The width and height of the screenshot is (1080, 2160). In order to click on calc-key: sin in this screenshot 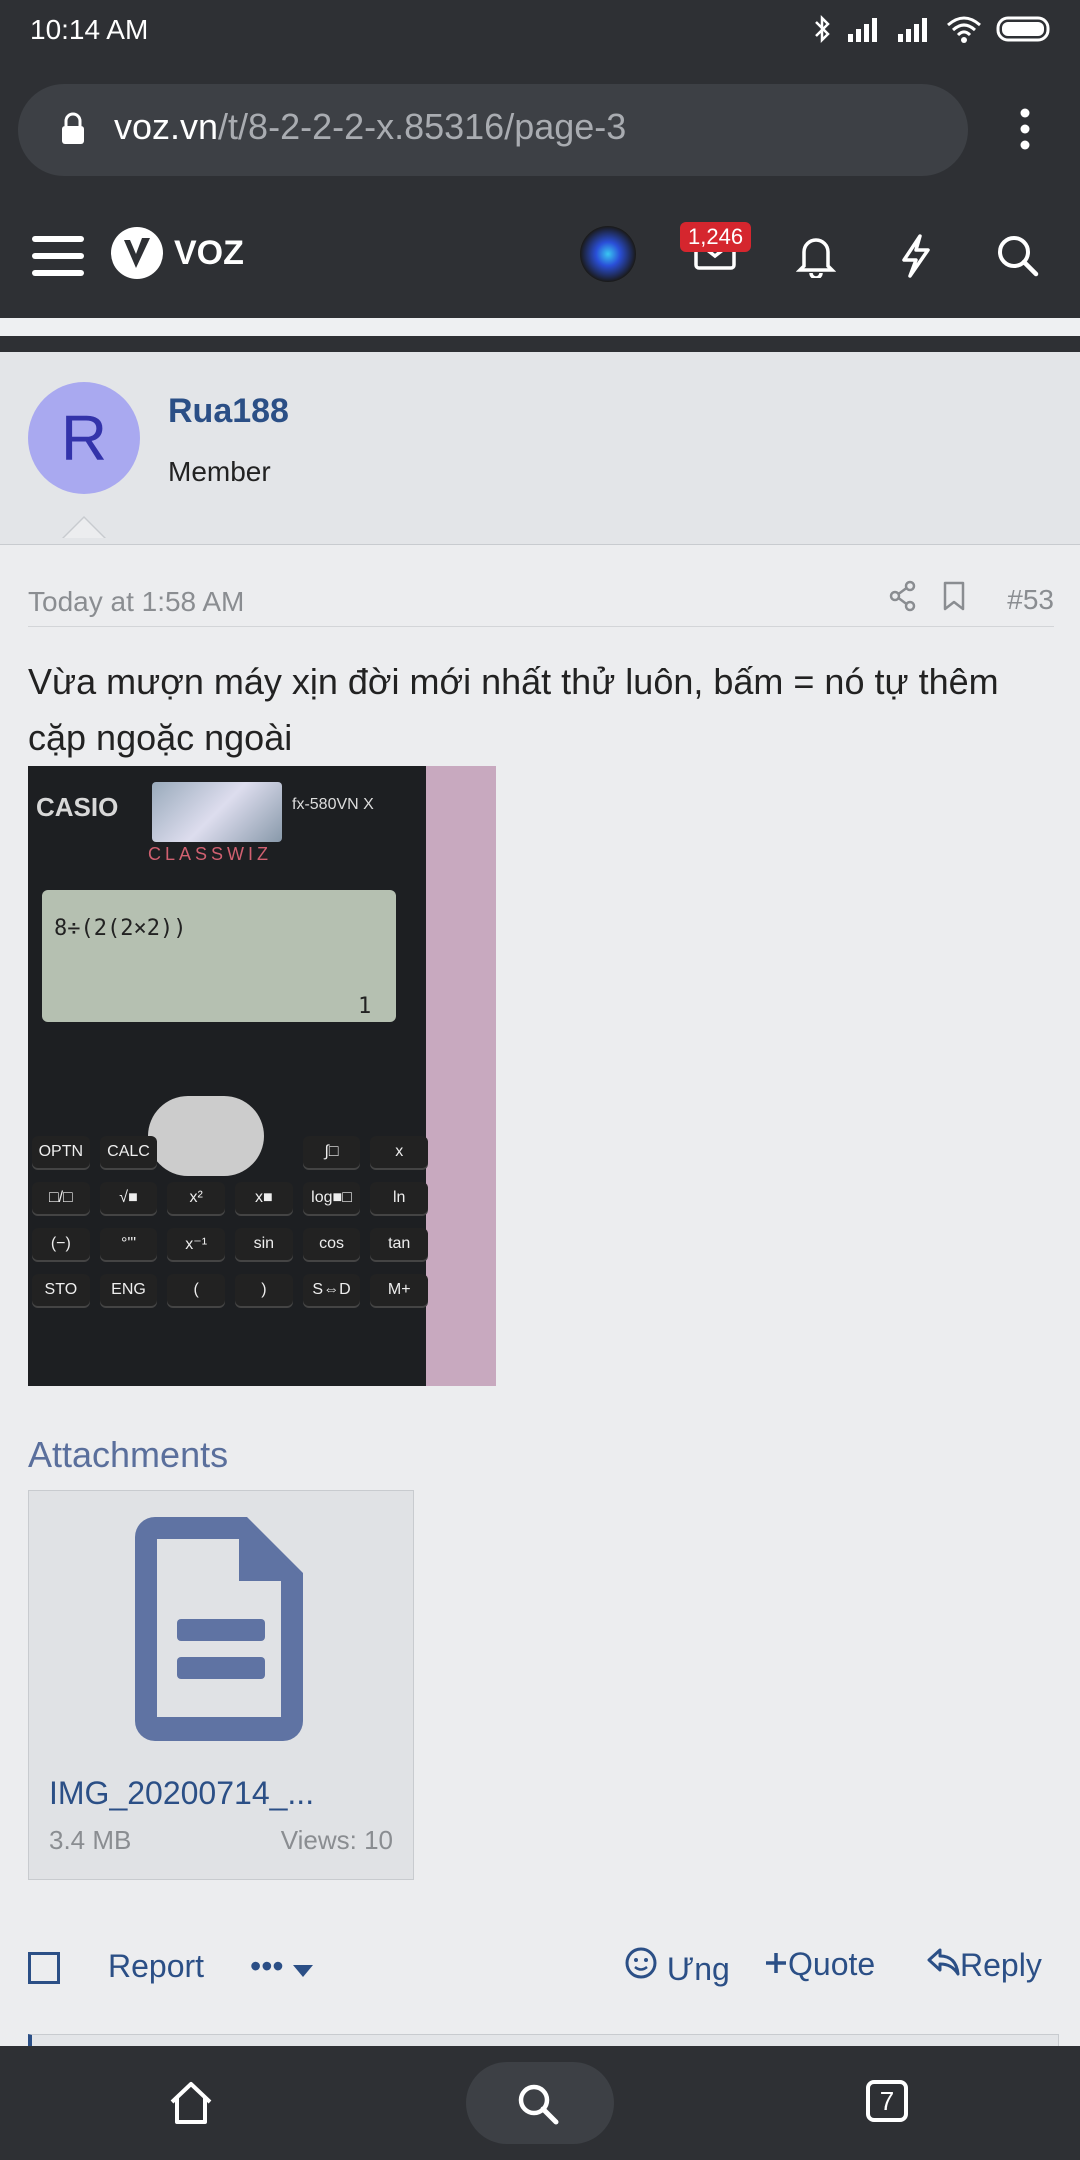, I will do `click(264, 1244)`.